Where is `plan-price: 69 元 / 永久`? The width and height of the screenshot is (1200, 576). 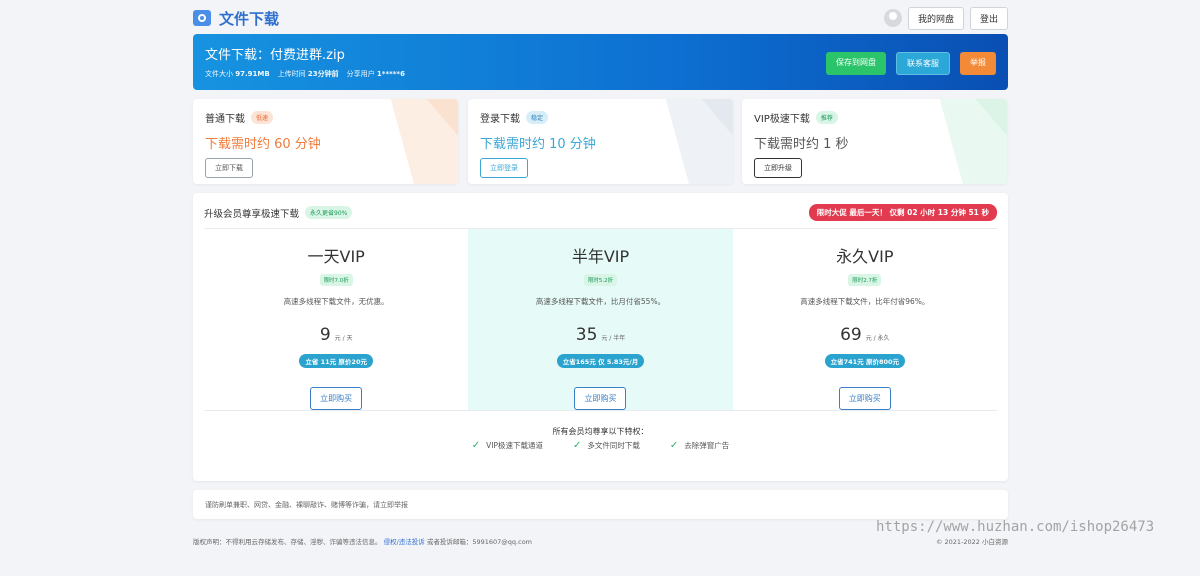 plan-price: 69 元 / 永久 is located at coordinates (865, 335).